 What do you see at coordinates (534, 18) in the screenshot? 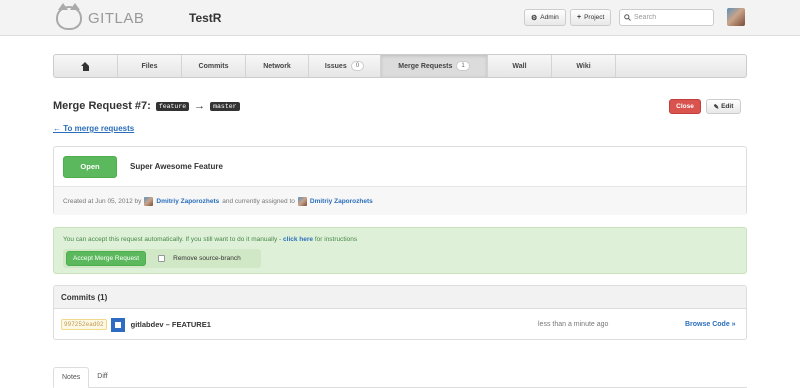
I see `gear-icon: ⚙` at bounding box center [534, 18].